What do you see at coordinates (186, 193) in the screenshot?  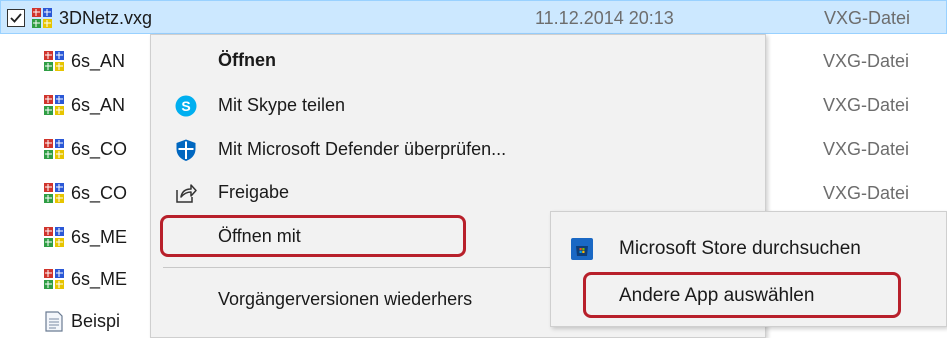 I see `share-icon` at bounding box center [186, 193].